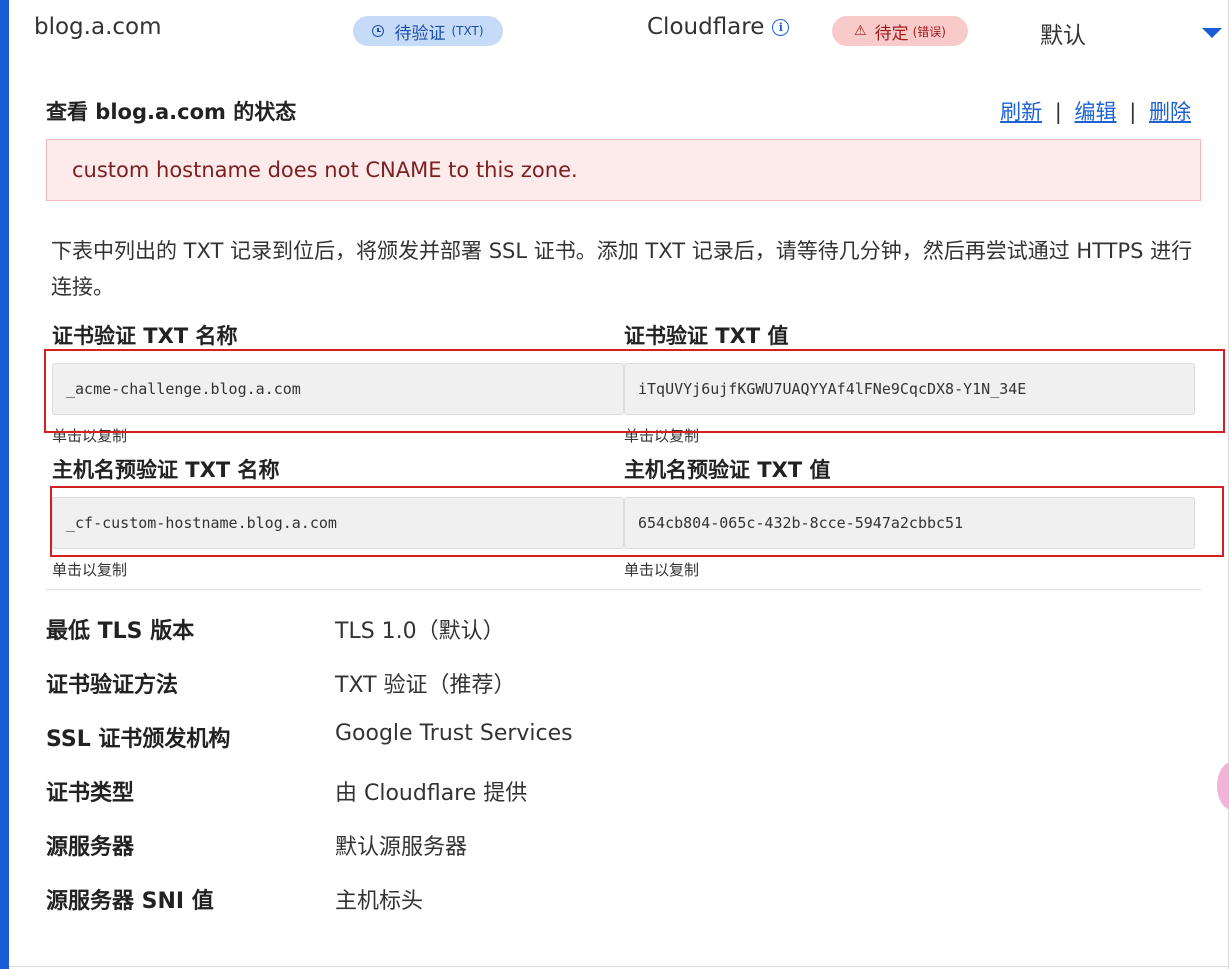  What do you see at coordinates (1212, 33) in the screenshot?
I see `chevron-down-icon` at bounding box center [1212, 33].